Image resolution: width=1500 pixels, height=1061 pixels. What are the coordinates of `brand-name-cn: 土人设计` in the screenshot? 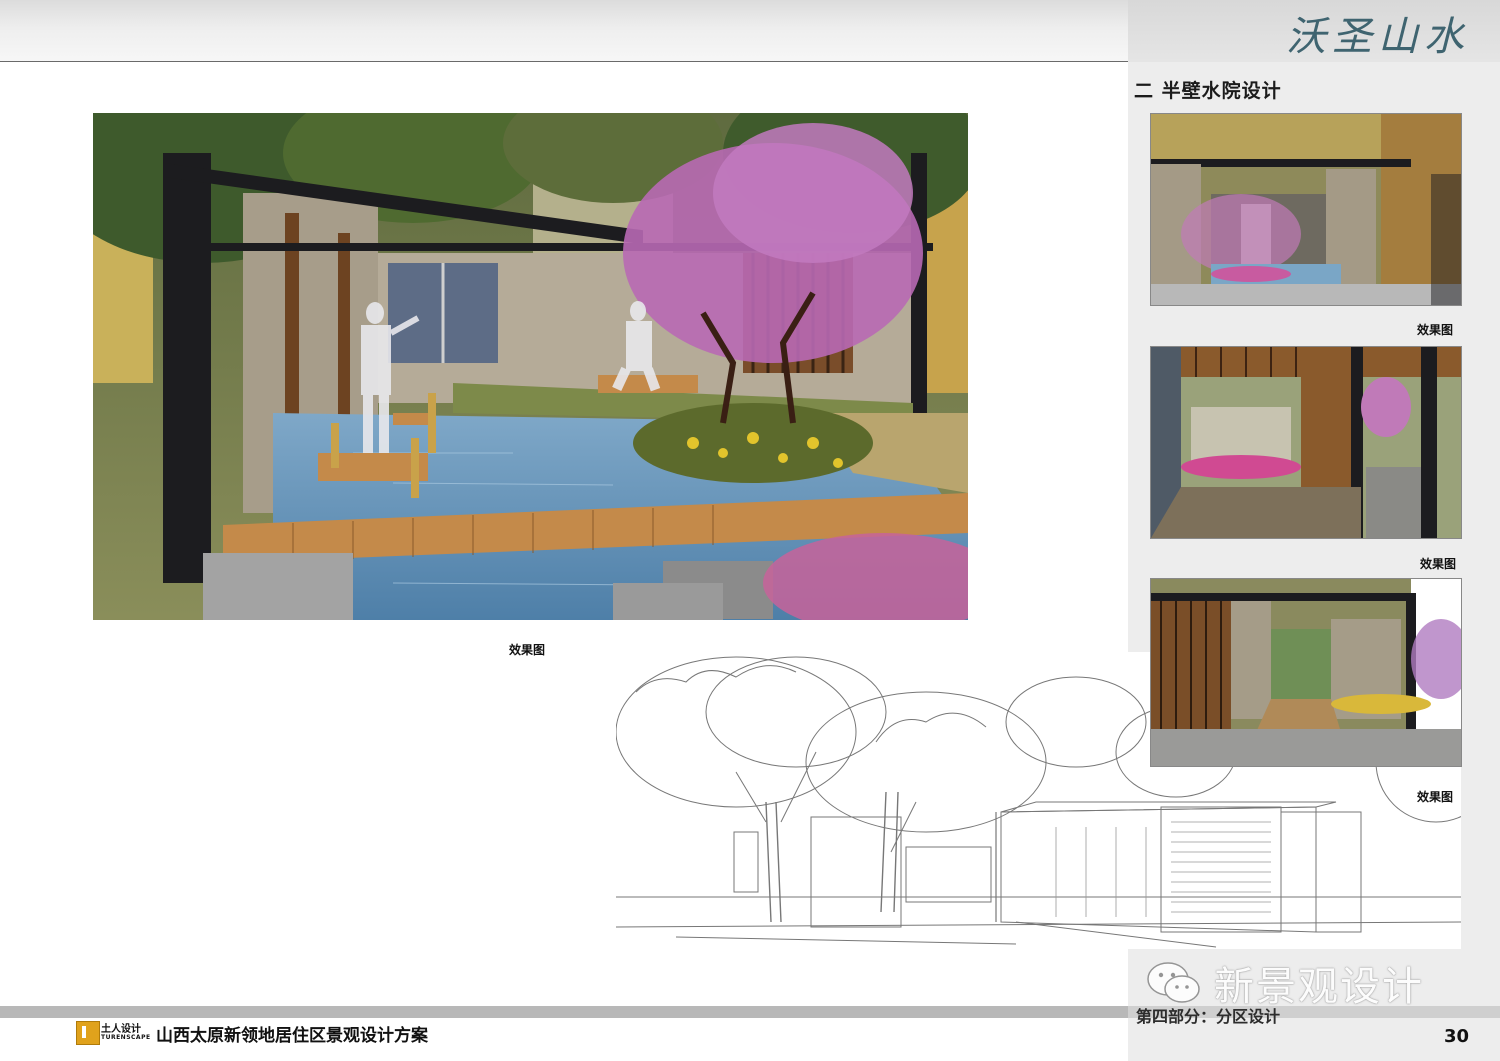 It's located at (121, 1029).